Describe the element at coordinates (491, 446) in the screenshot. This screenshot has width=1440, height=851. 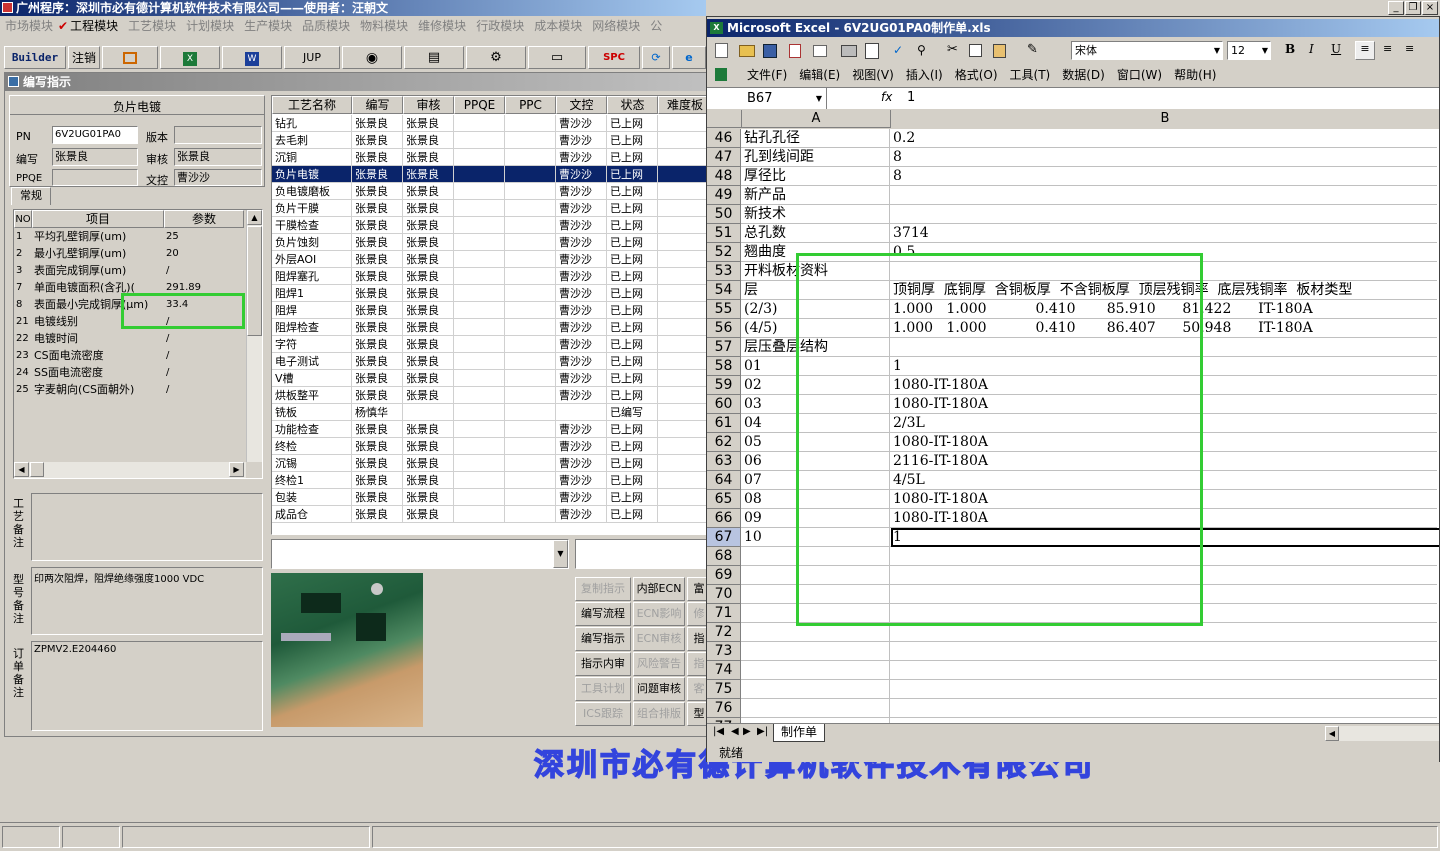
I see `process-row: 终检 张景良 张景良 曹沙沙 已上网` at that location.